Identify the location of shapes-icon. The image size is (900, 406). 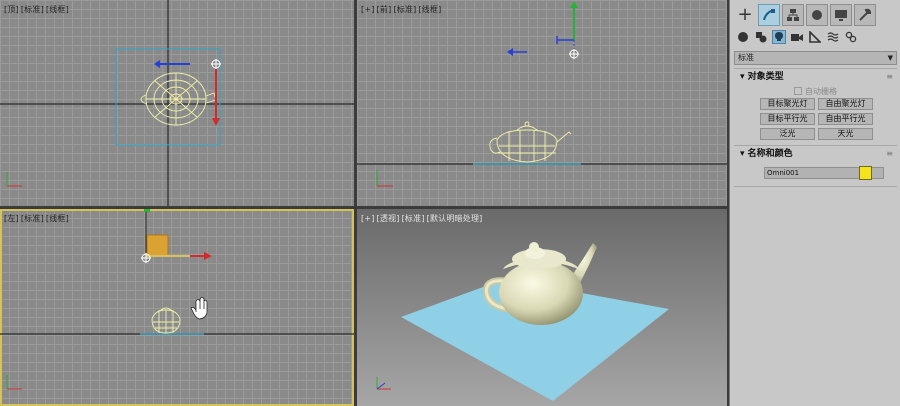
(761, 37).